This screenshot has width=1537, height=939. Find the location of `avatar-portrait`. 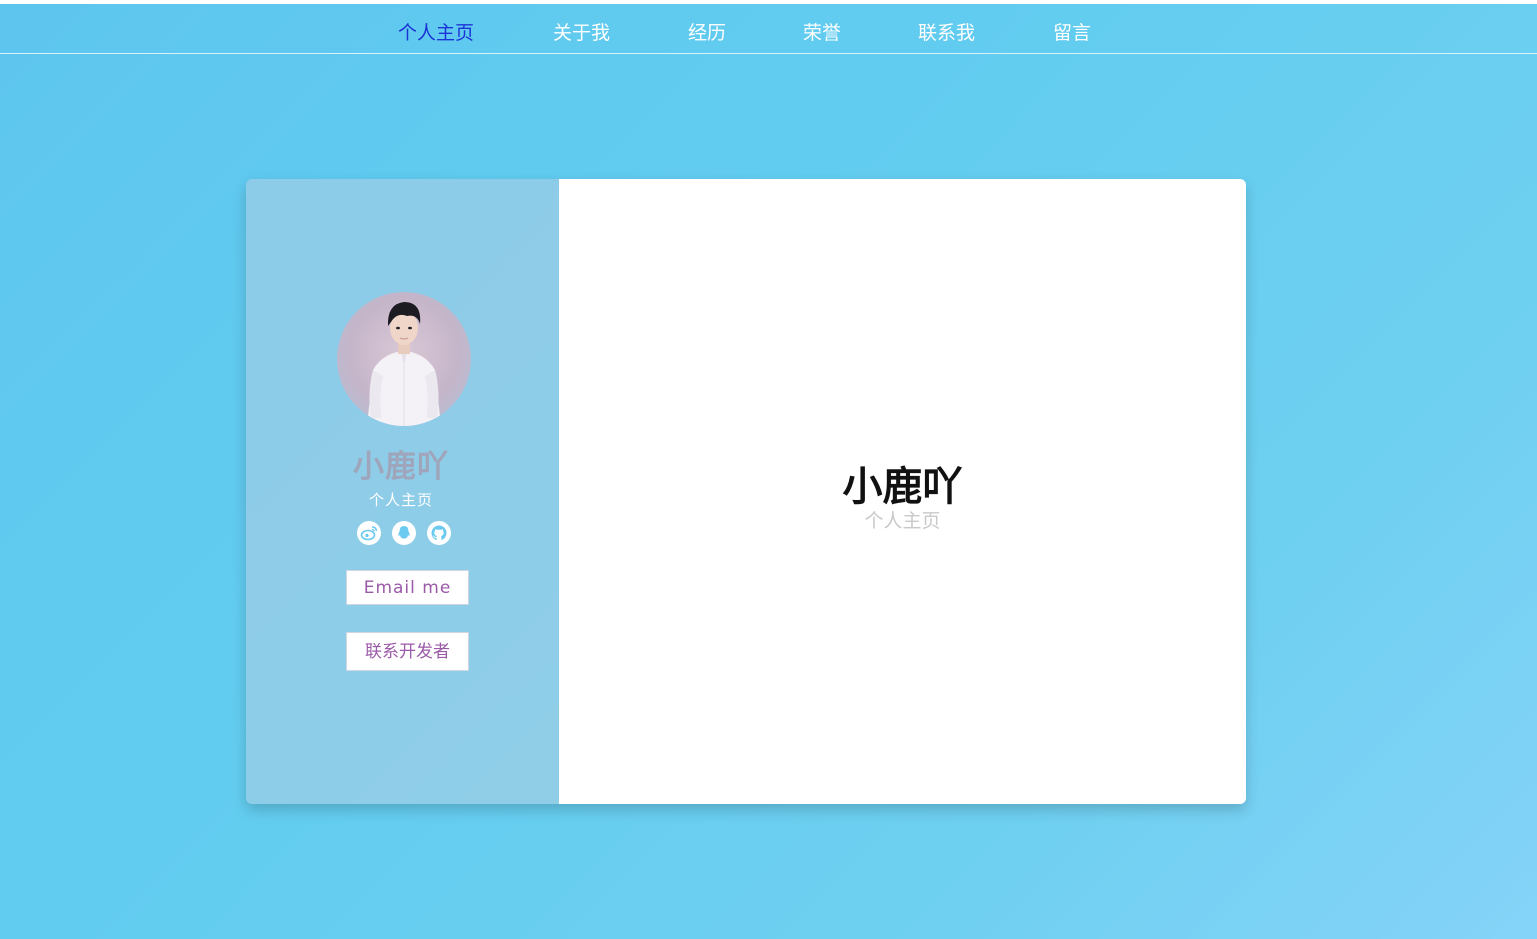

avatar-portrait is located at coordinates (404, 364).